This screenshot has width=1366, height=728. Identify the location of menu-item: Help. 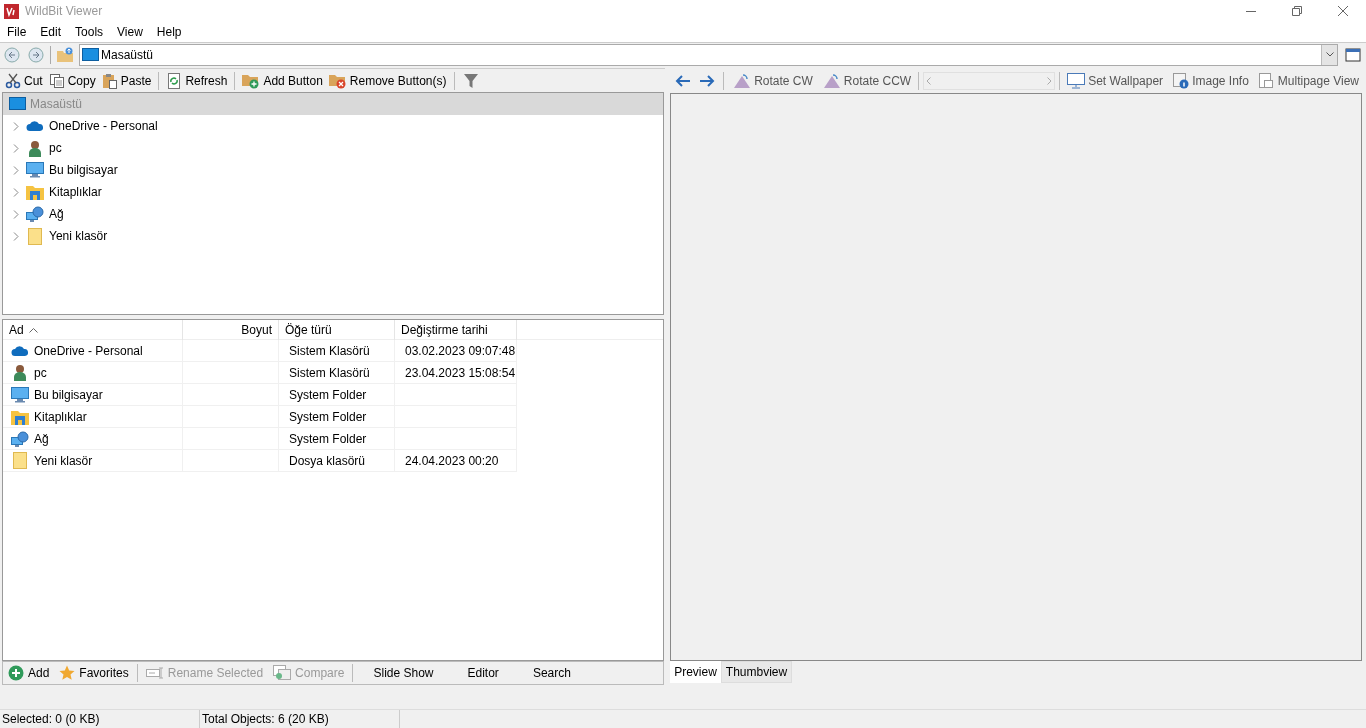
(169, 32).